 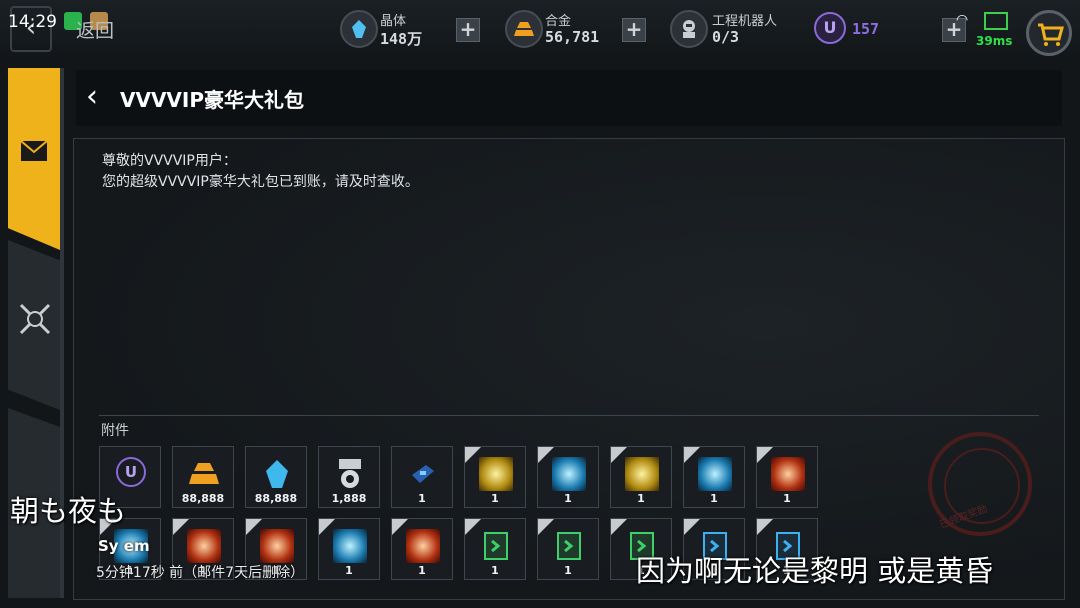 What do you see at coordinates (124, 546) in the screenshot?
I see `mail-sender: Sy em` at bounding box center [124, 546].